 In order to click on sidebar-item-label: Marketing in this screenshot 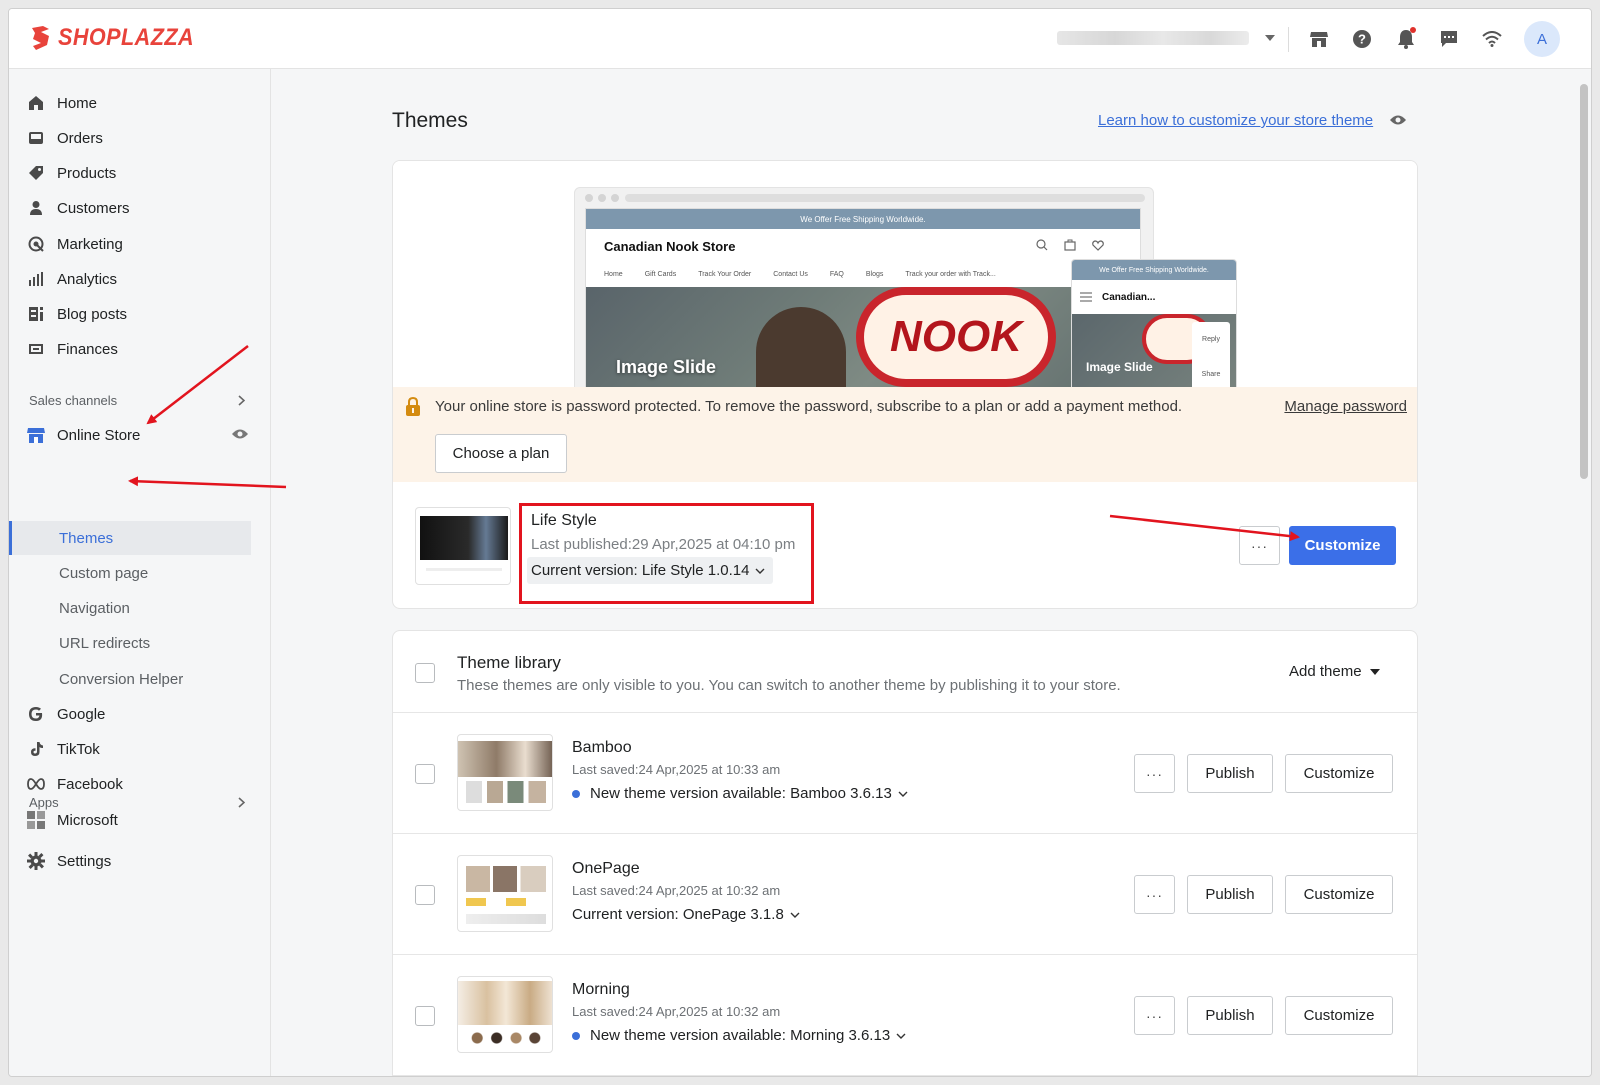, I will do `click(90, 244)`.